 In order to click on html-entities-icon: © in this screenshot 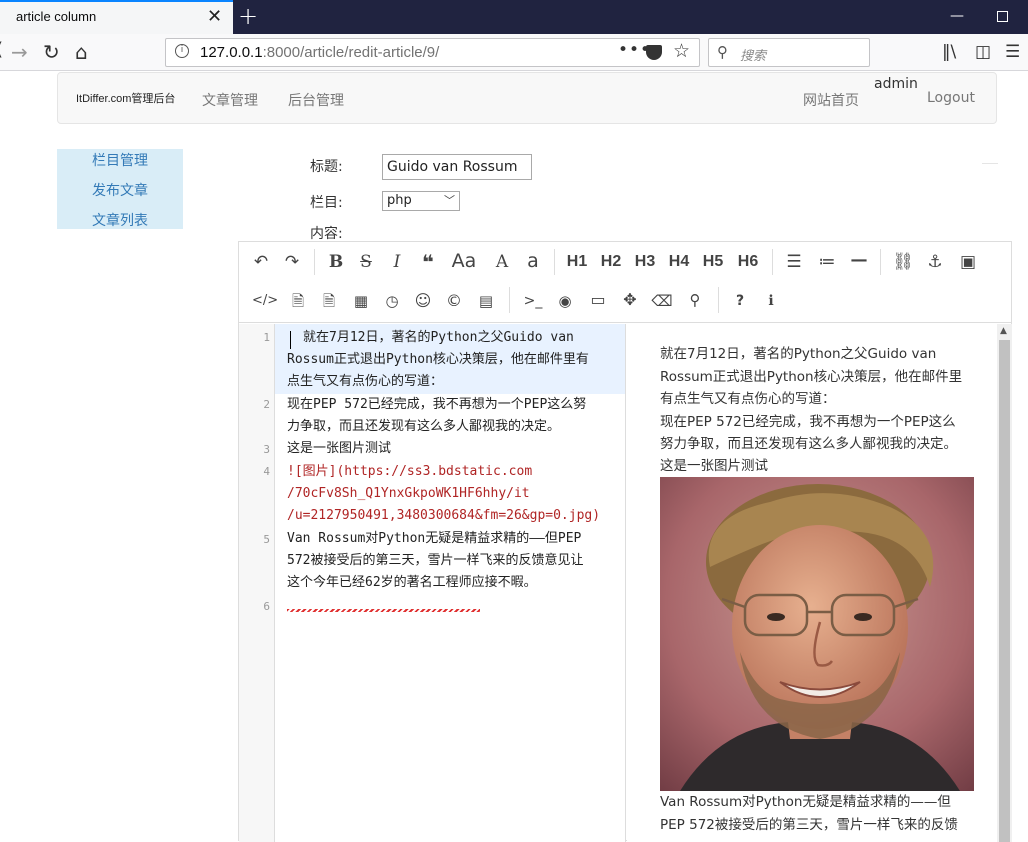, I will do `click(454, 301)`.